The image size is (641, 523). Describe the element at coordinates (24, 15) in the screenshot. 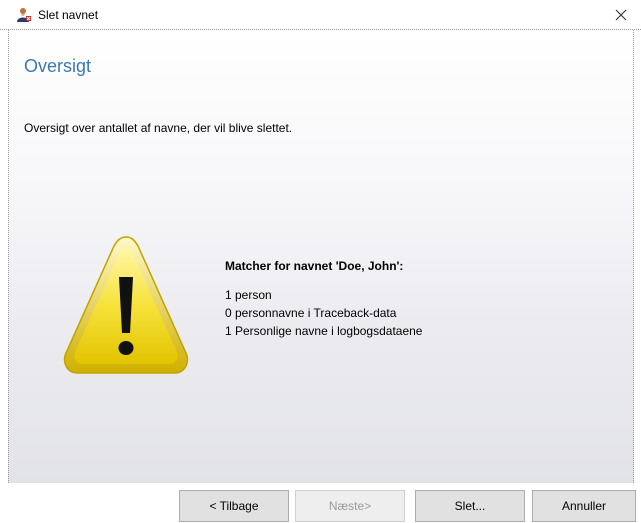

I see `user-delete-icon` at that location.